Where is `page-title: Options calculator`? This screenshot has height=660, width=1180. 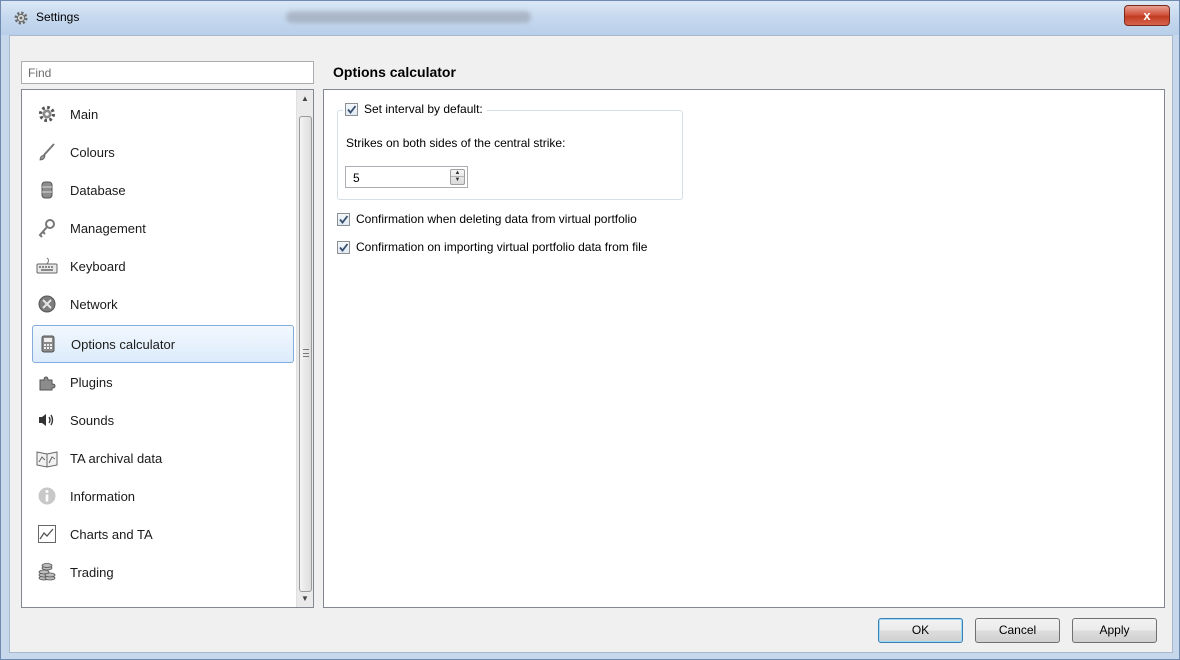
page-title: Options calculator is located at coordinates (394, 72).